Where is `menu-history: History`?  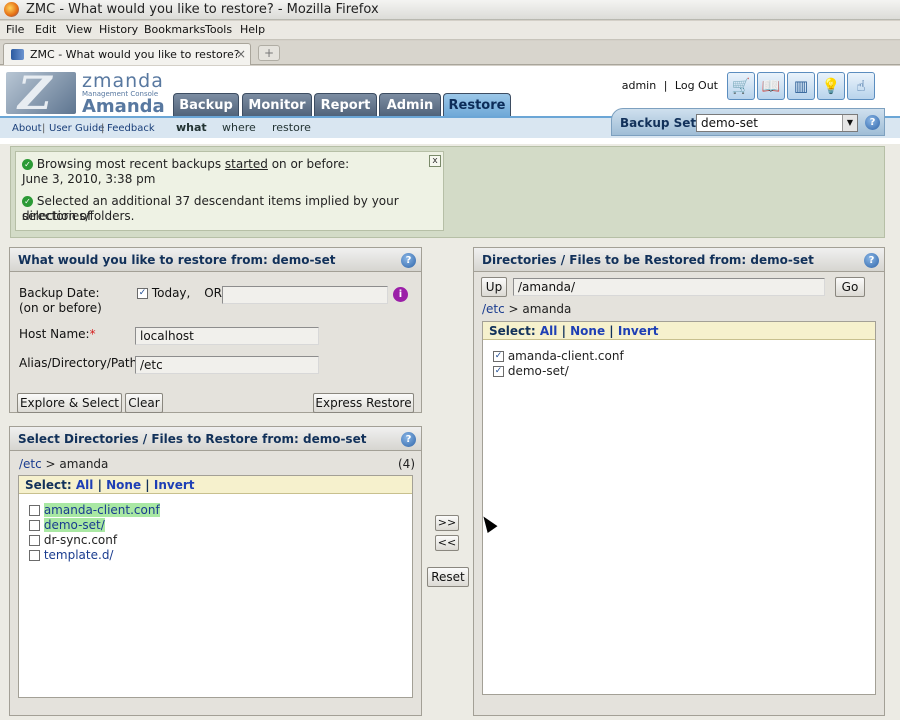 menu-history: History is located at coordinates (118, 29).